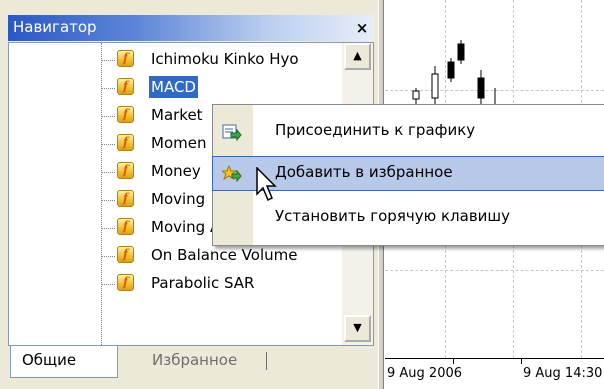 Image resolution: width=604 pixels, height=389 pixels. Describe the element at coordinates (563, 373) in the screenshot. I see `time-label: 9 Aug 14:30` at that location.